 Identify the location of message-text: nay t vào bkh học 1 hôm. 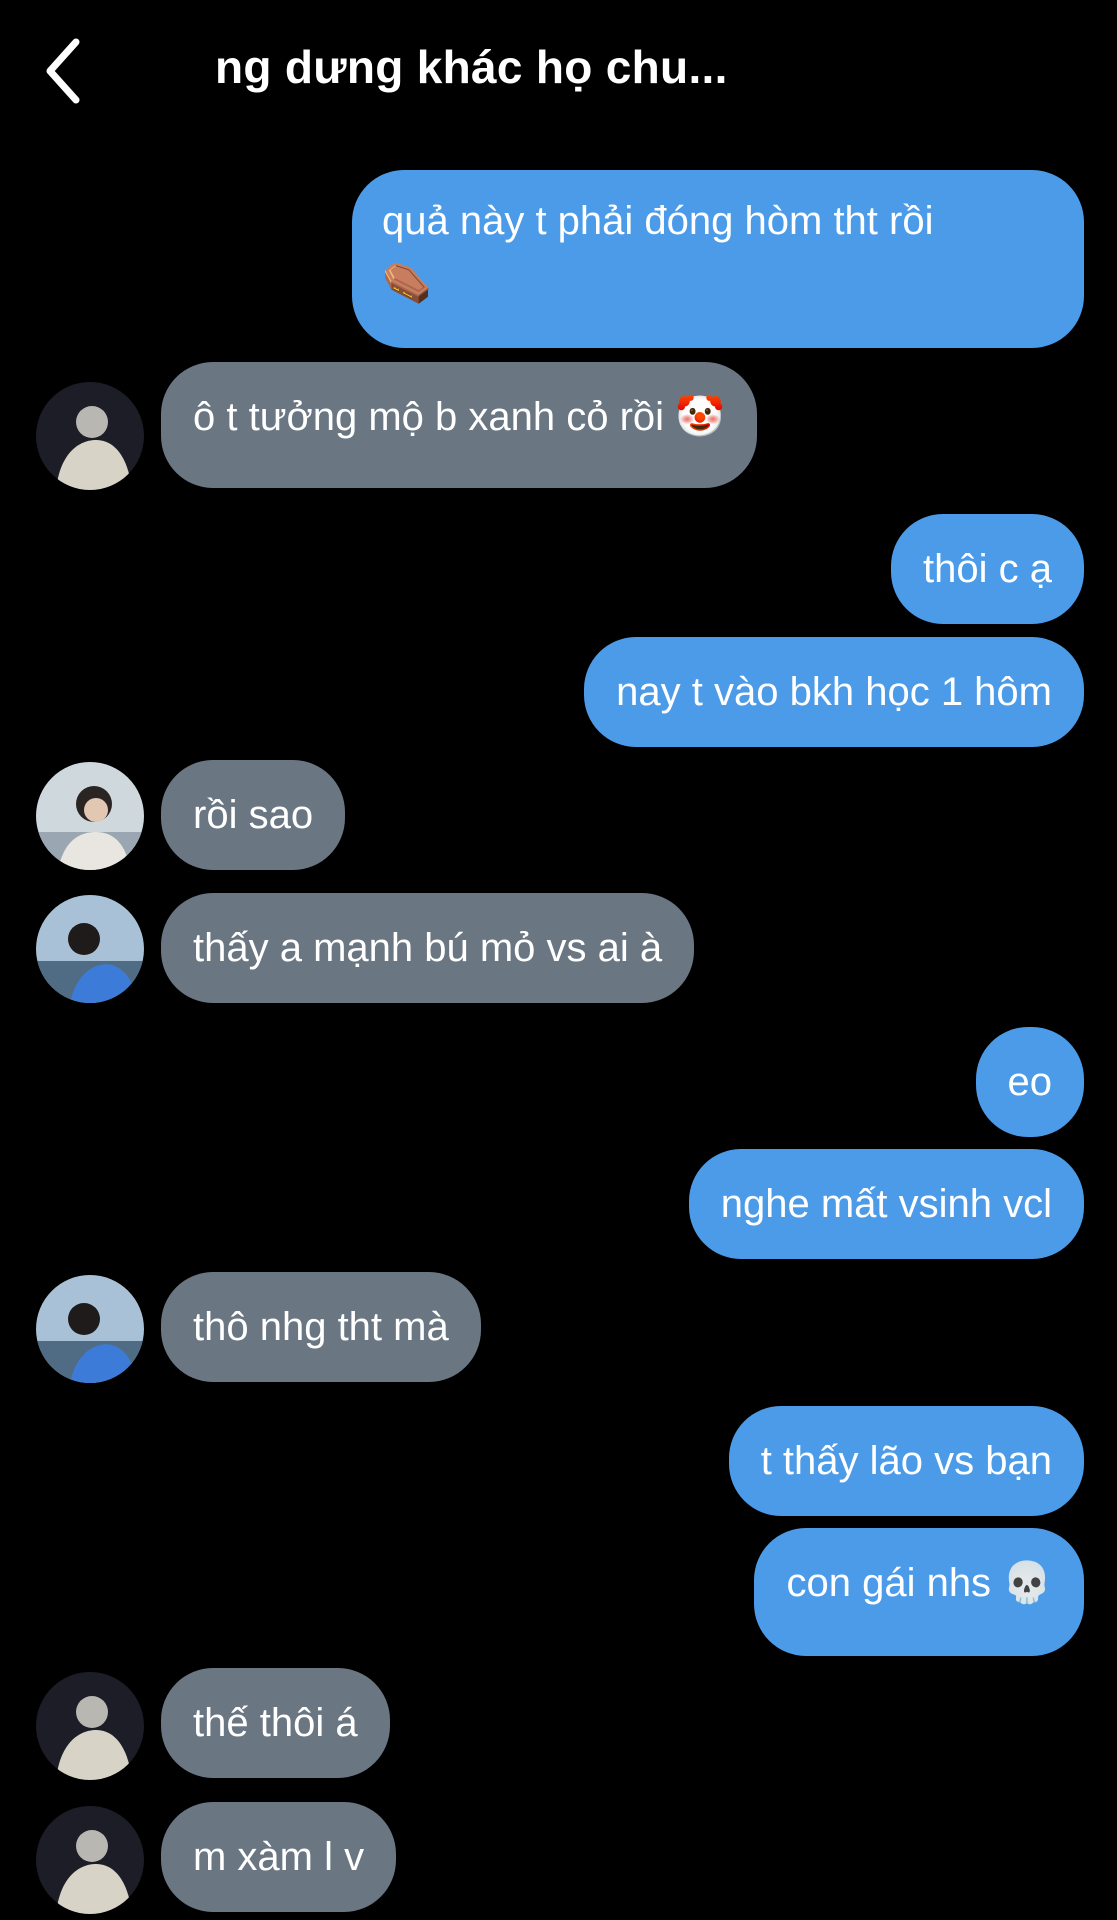
(834, 692).